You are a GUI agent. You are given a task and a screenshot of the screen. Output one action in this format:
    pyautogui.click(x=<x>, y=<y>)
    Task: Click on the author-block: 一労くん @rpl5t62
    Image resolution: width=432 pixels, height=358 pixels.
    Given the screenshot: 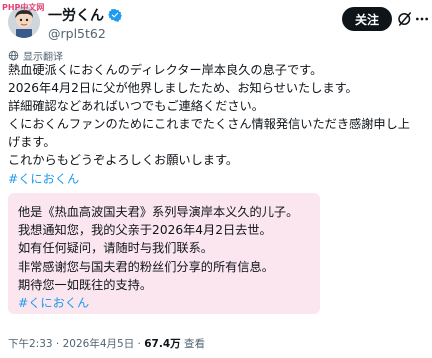 What is the action you would take?
    pyautogui.click(x=85, y=23)
    